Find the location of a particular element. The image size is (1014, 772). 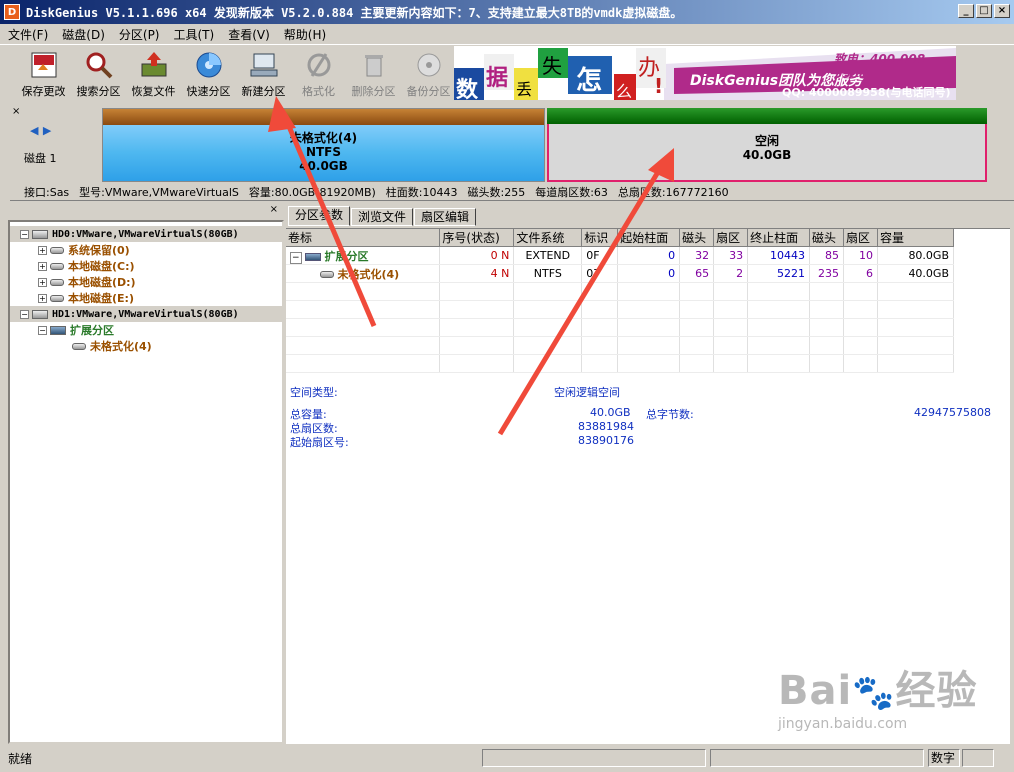

total-sectors-value: 83881984 is located at coordinates (606, 426).